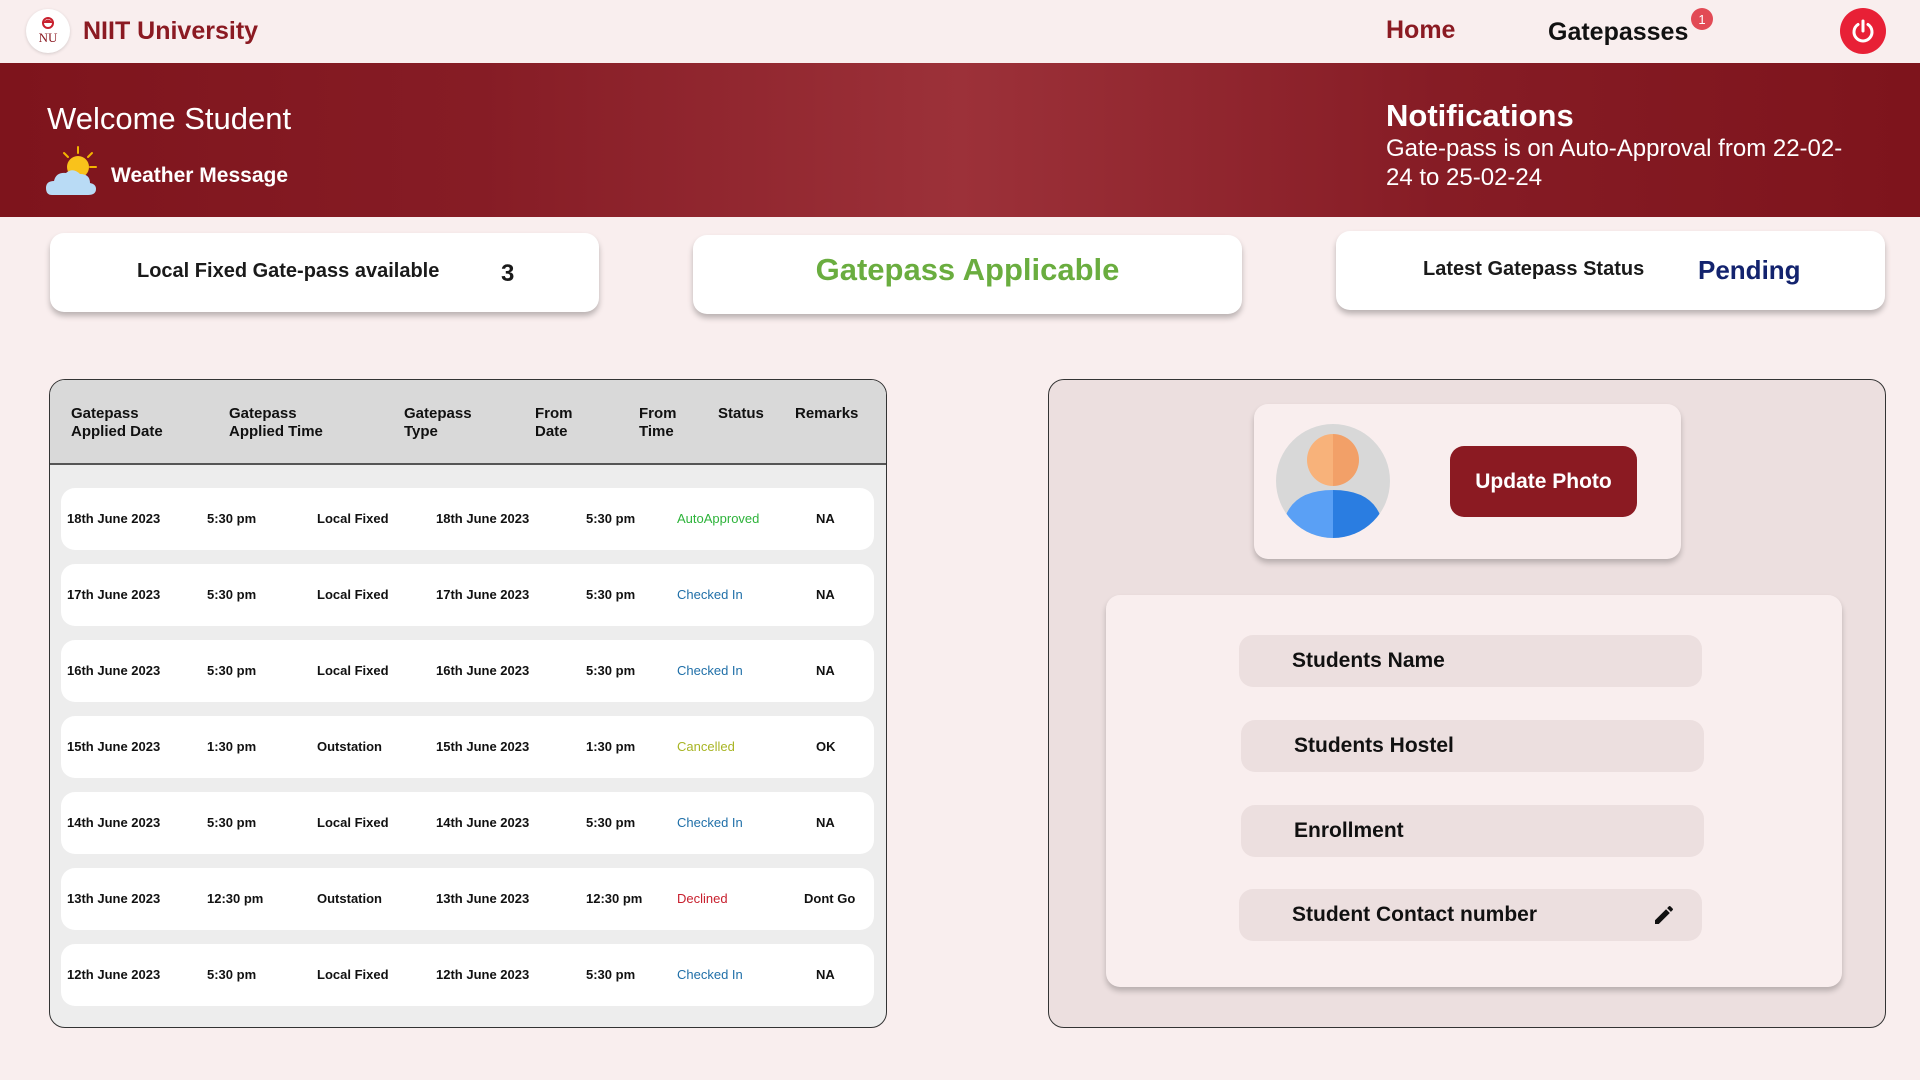 The width and height of the screenshot is (1920, 1080). I want to click on header-remarks: Remarks, so click(827, 413).